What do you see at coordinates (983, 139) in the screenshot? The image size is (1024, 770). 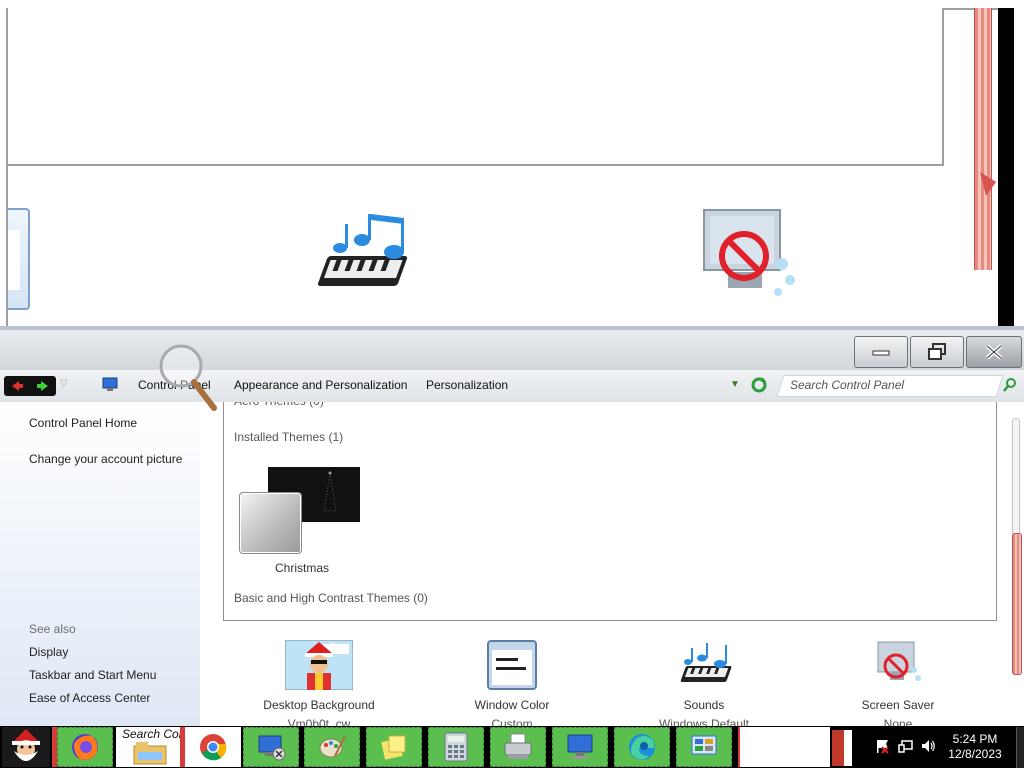 I see `zoomed-scrollbar-thumb` at bounding box center [983, 139].